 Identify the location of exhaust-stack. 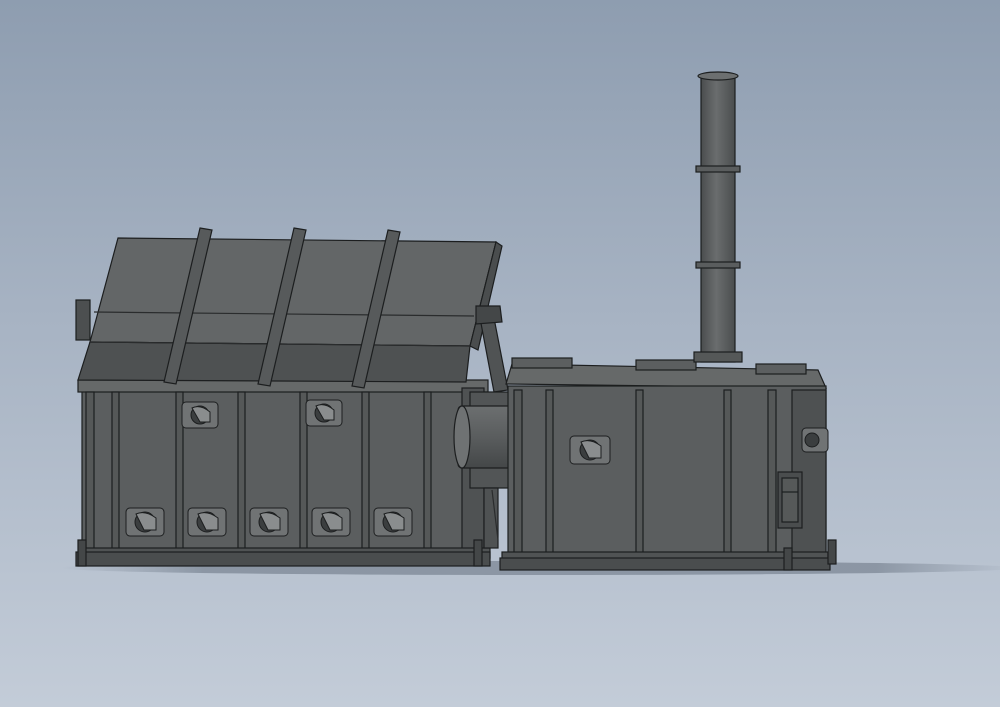
(718, 217).